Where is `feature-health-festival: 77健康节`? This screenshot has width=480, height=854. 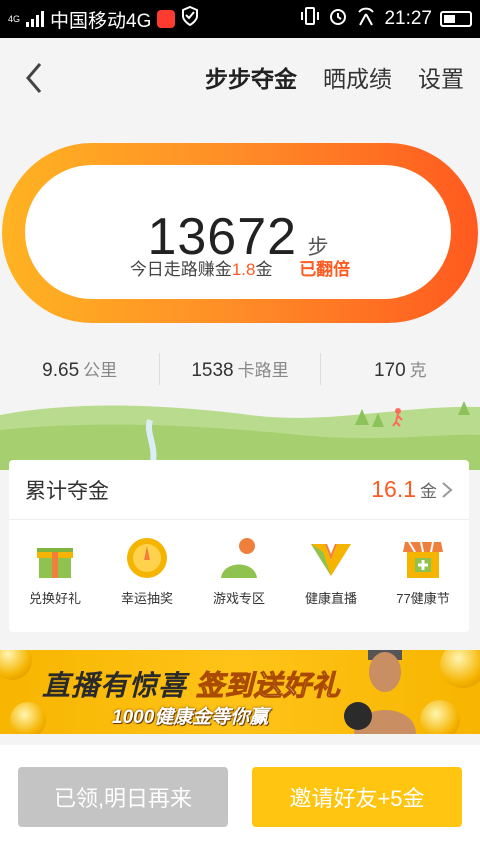 feature-health-festival: 77健康节 is located at coordinates (423, 571).